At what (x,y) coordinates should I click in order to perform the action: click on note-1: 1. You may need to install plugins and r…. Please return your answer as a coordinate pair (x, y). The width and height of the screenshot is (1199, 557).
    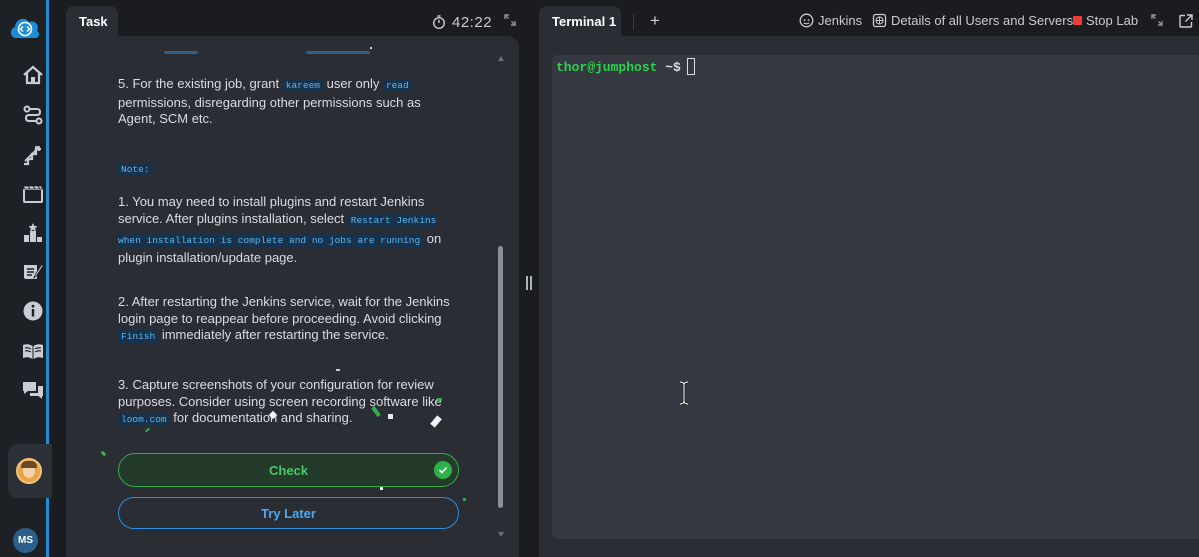
    Looking at the image, I should click on (280, 229).